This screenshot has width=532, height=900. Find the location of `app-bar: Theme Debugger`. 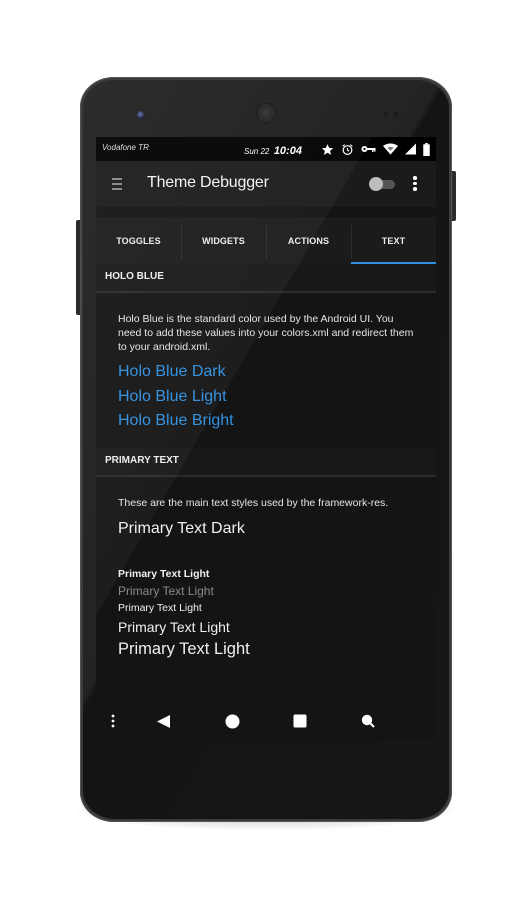

app-bar: Theme Debugger is located at coordinates (266, 184).